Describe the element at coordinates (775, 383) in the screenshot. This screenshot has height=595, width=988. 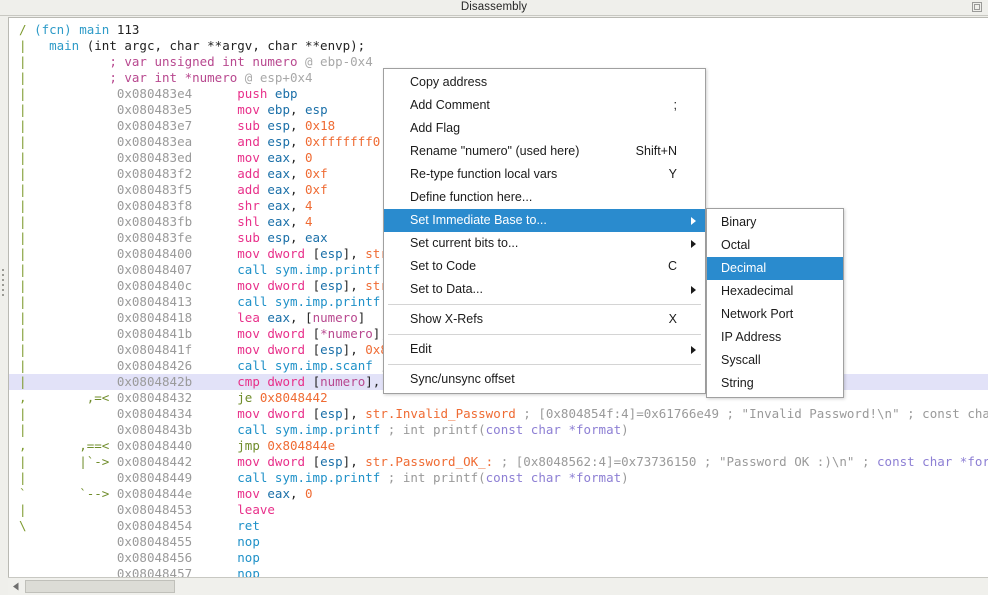
I see `base-item-string: String` at that location.